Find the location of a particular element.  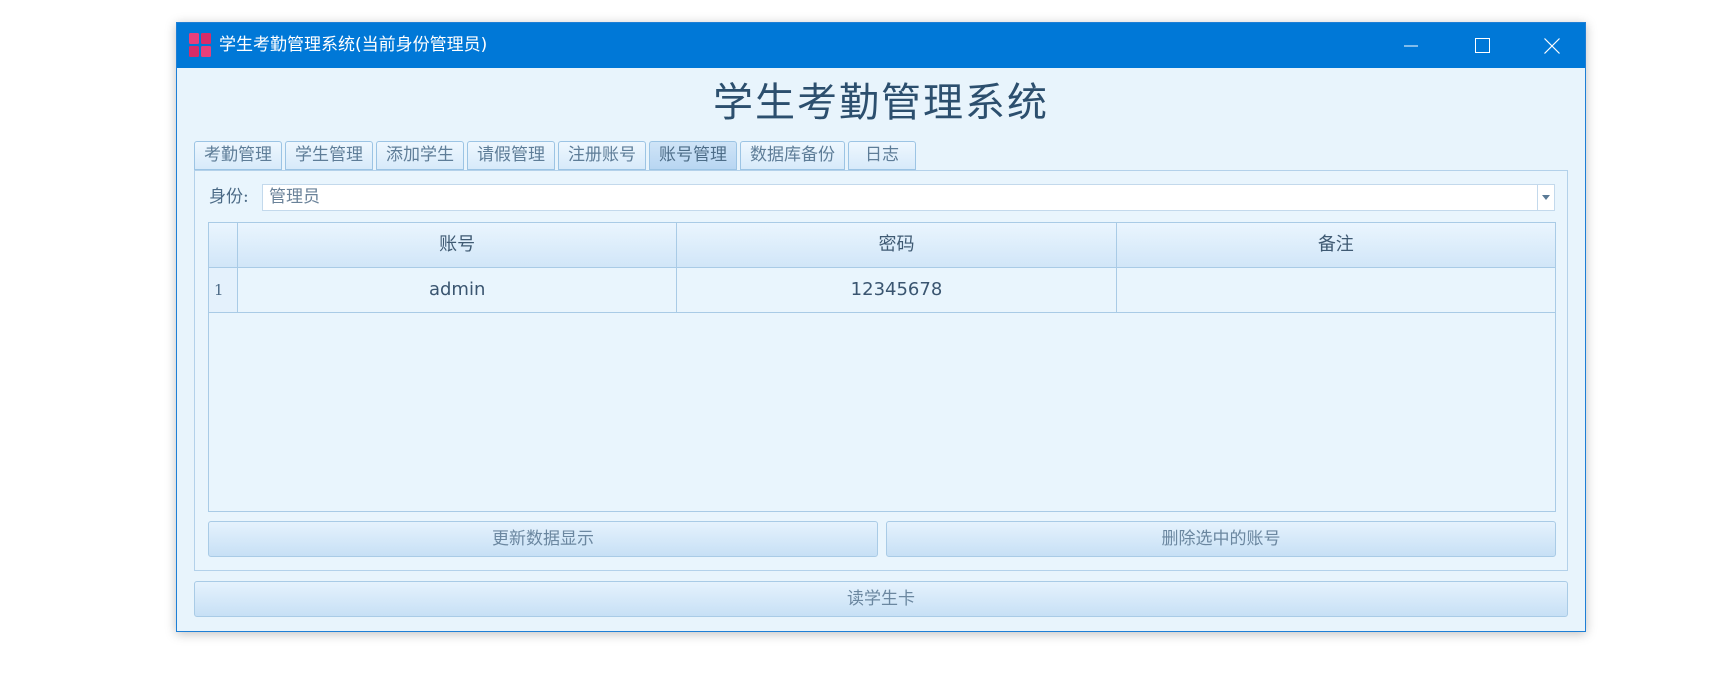

title-bar: 学生考勤管理系统(当前身份管理员) is located at coordinates (881, 45).